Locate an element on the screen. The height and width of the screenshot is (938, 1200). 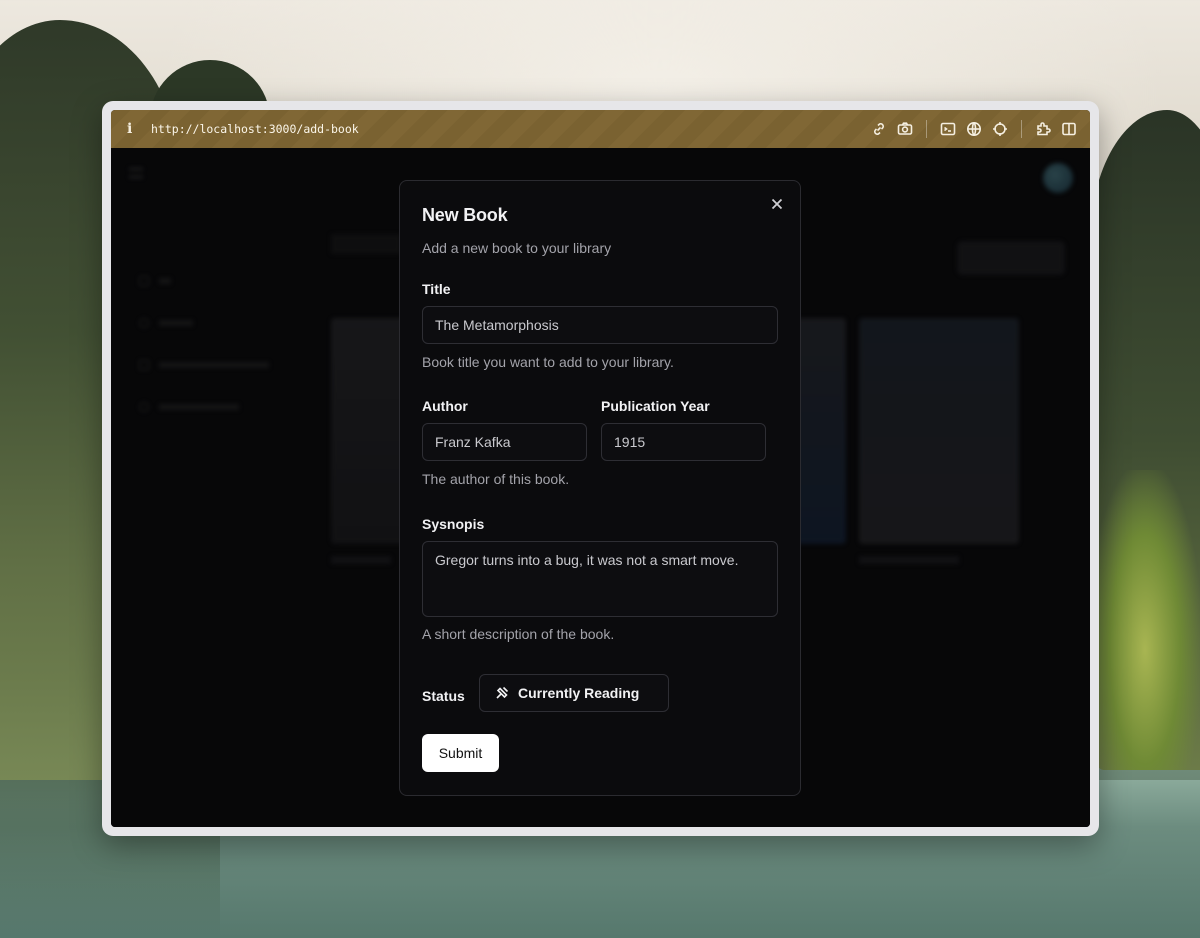
terminal-icon is located at coordinates (948, 129).